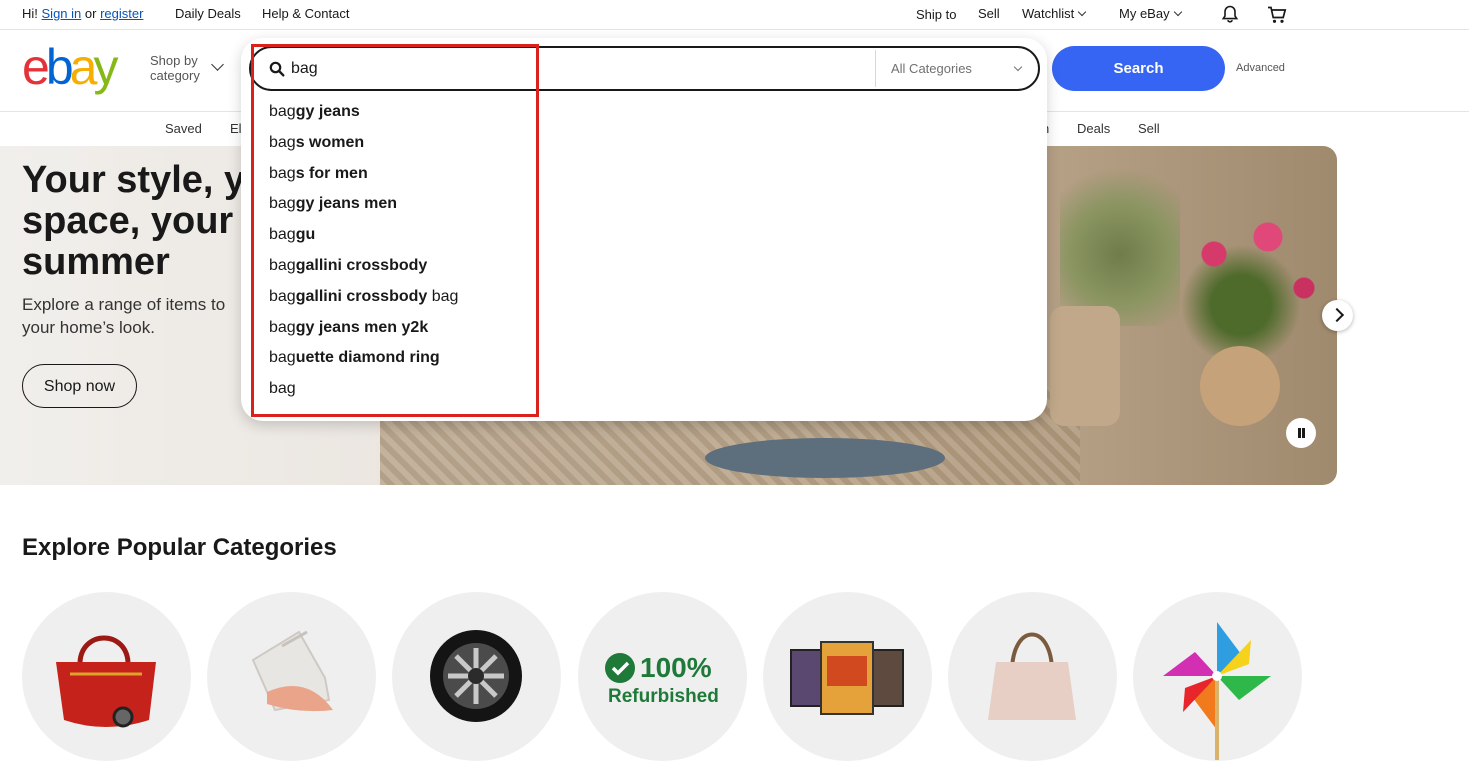 The width and height of the screenshot is (1469, 771). I want to click on ebay-logo: ebay, so click(70, 67).